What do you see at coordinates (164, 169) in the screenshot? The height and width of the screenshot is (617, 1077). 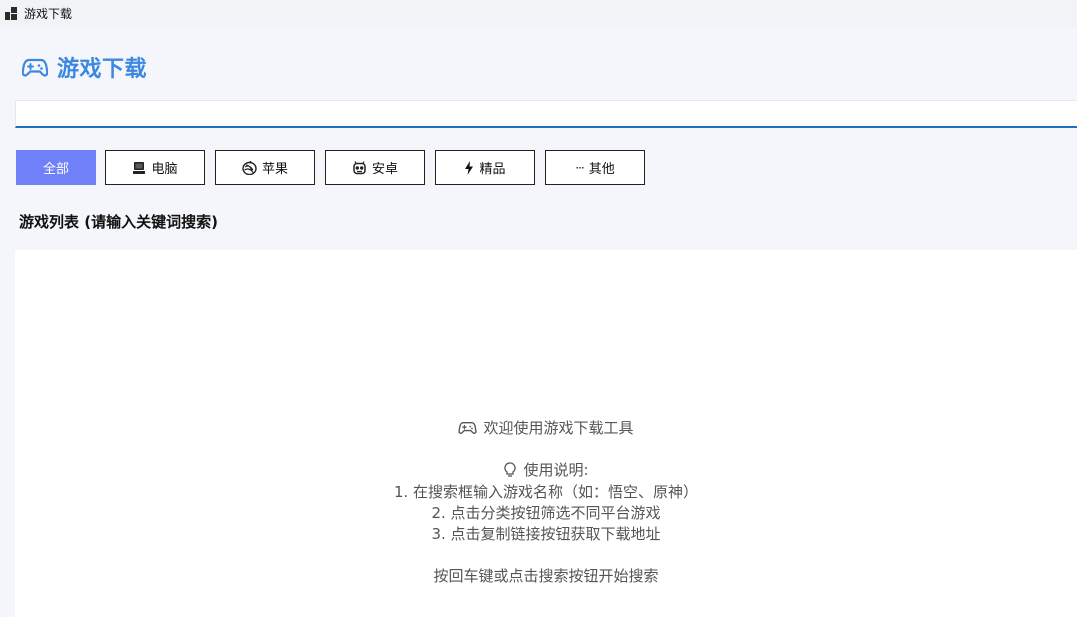 I see `filter-label: 电脑` at bounding box center [164, 169].